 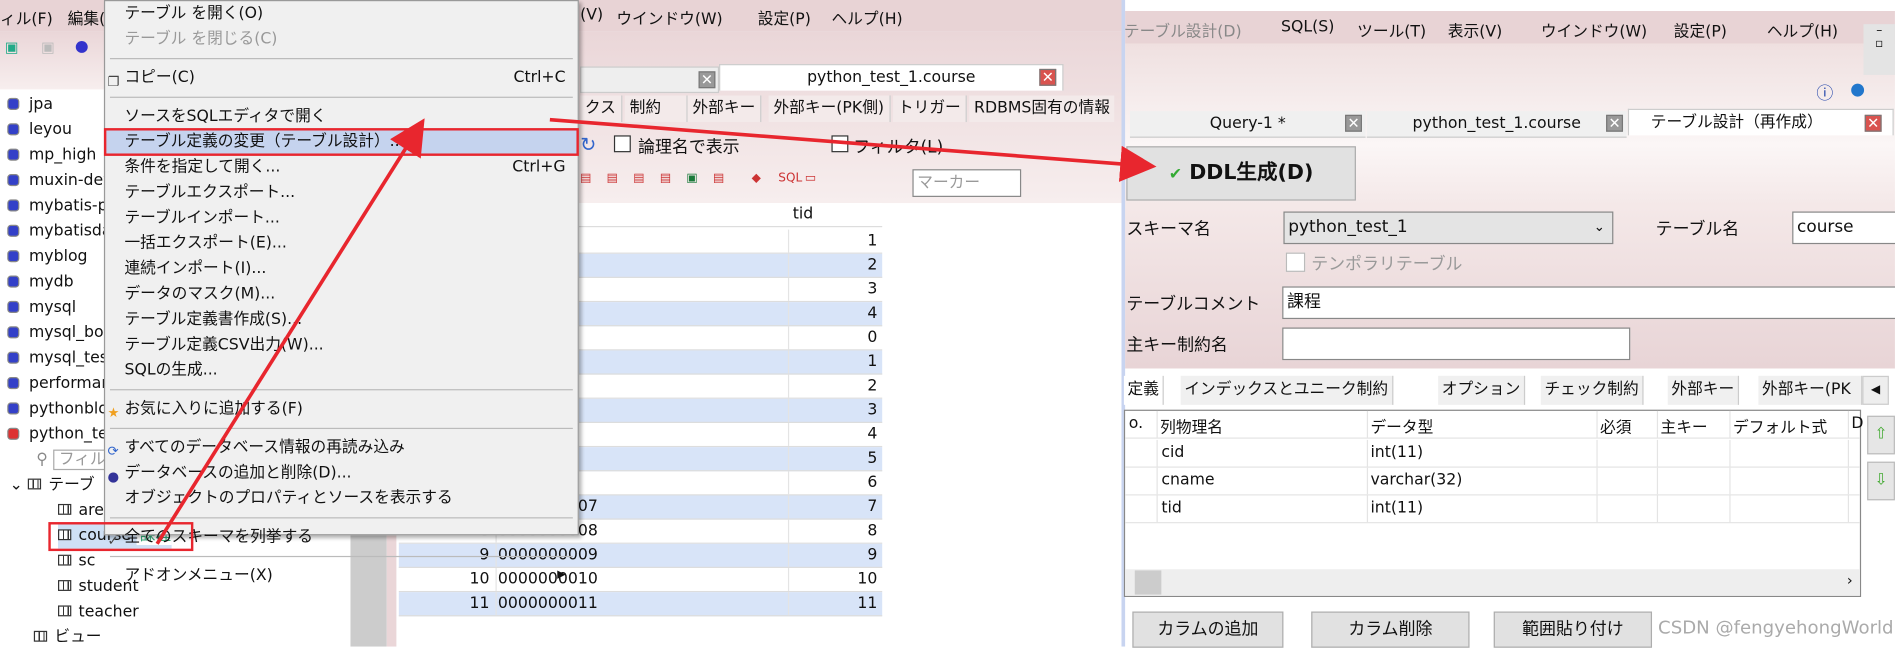 What do you see at coordinates (290, 331) in the screenshot?
I see `arrow-to-menu-item` at bounding box center [290, 331].